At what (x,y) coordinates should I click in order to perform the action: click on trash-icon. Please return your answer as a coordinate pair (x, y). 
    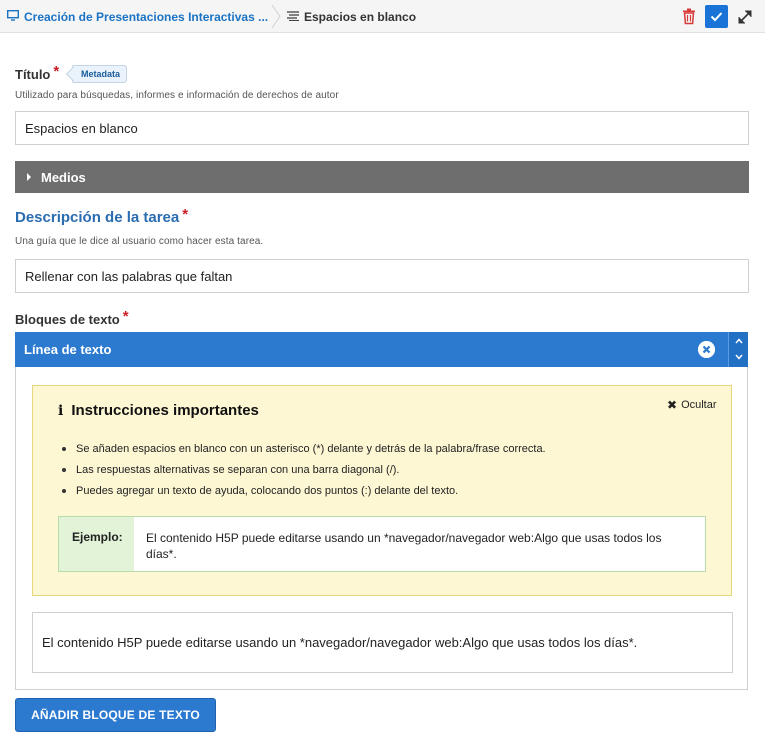
    Looking at the image, I should click on (689, 16).